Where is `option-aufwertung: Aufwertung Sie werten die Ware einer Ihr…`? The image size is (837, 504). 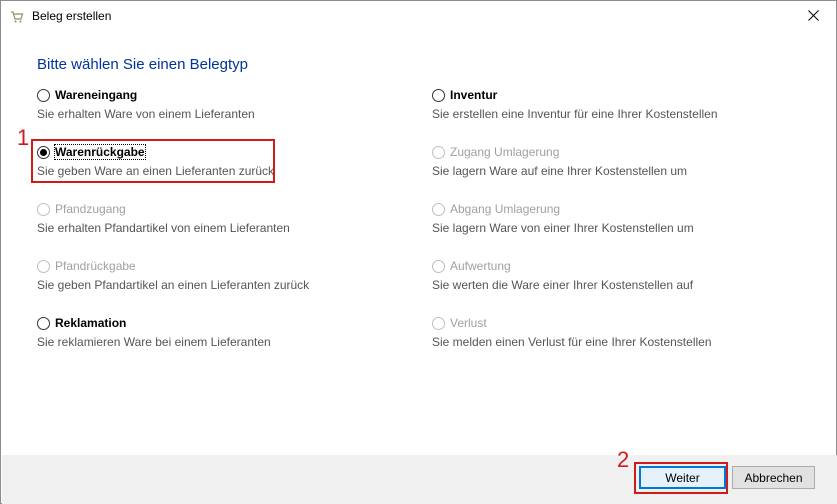
option-aufwertung: Aufwertung Sie werten die Ware einer Ihr… is located at coordinates (562, 275).